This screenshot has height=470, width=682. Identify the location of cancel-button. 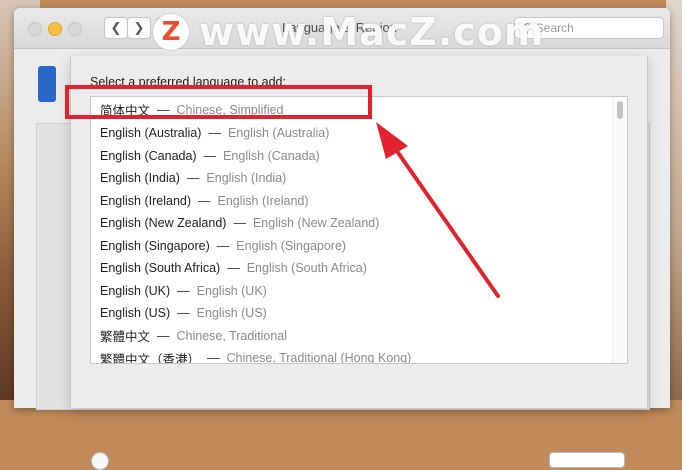
(587, 460).